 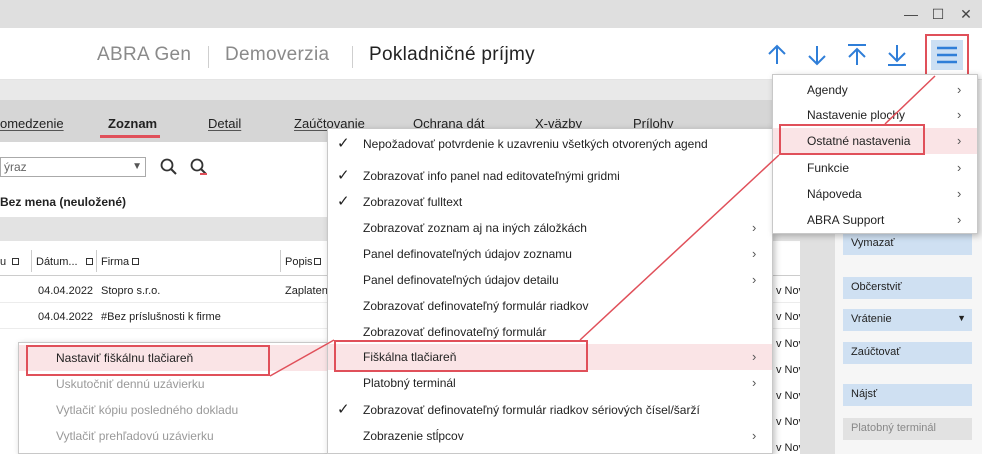 What do you see at coordinates (875, 90) in the screenshot?
I see `menu-item-agendy: Agendy ›` at bounding box center [875, 90].